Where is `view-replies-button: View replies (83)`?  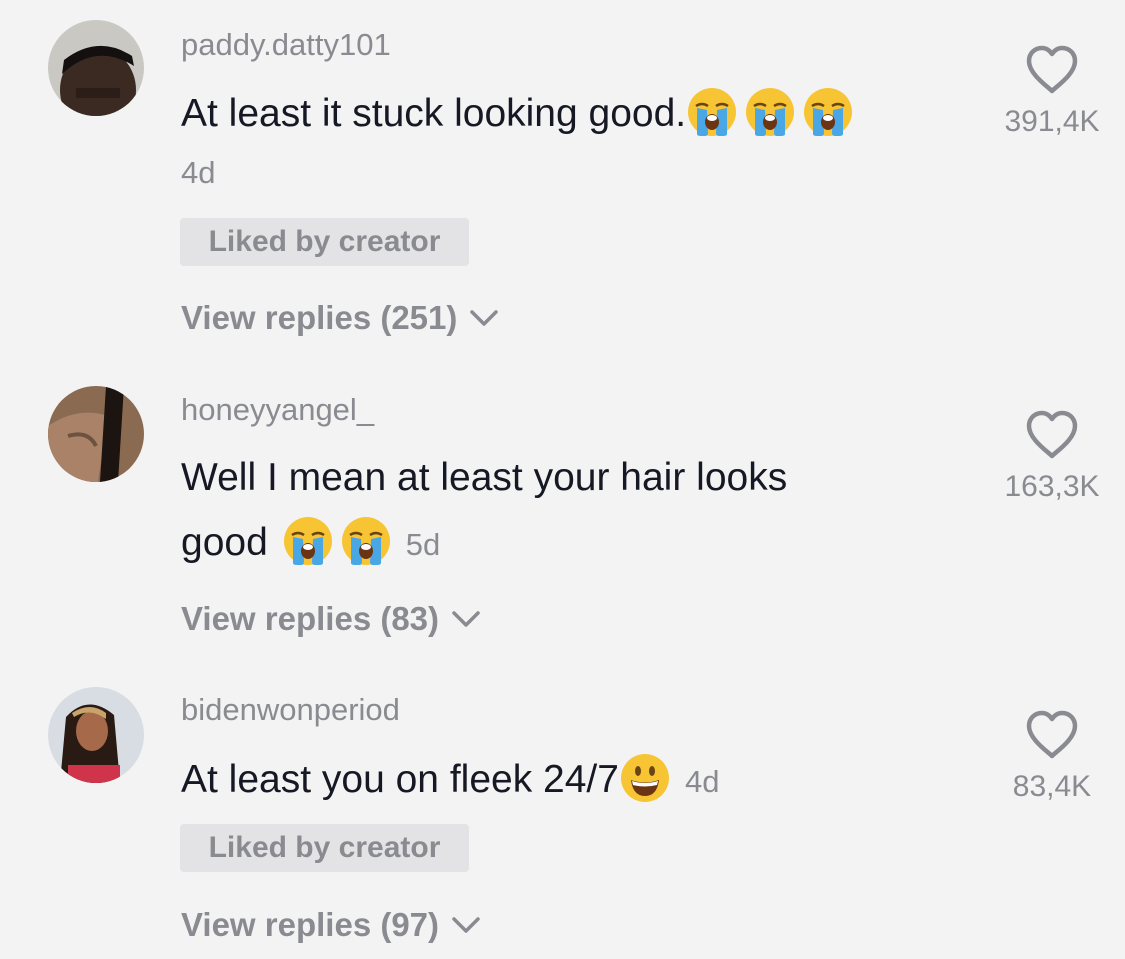
view-replies-button: View replies (83) is located at coordinates (331, 619).